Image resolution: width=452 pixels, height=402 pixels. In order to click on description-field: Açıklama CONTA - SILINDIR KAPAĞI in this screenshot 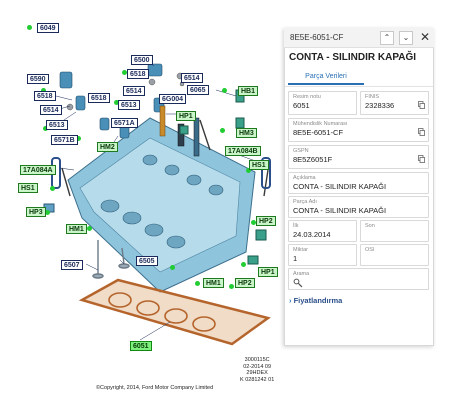, I will do `click(358, 183)`.